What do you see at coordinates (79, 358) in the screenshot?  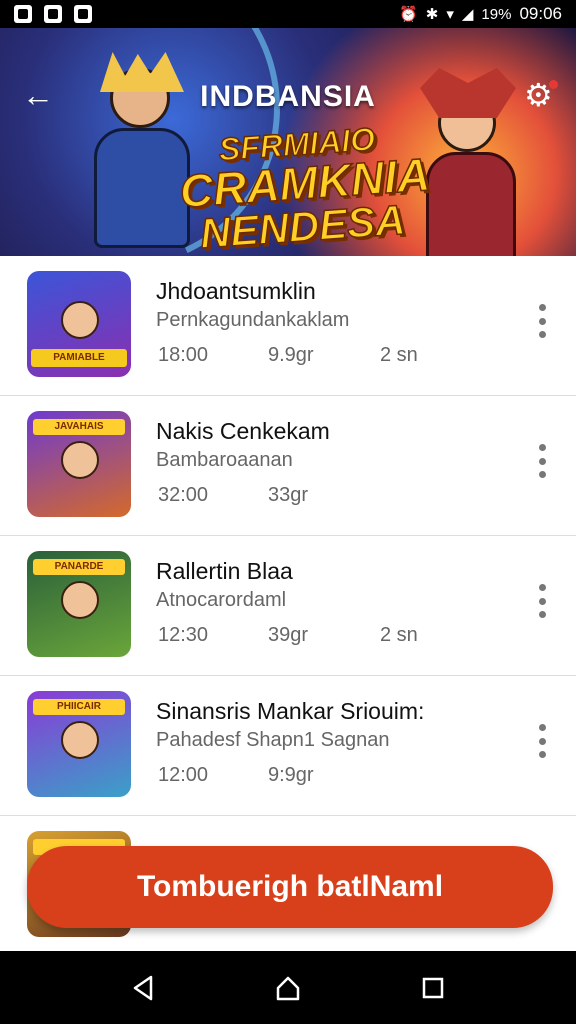 I see `thumbnail-text: PAMIABLE` at bounding box center [79, 358].